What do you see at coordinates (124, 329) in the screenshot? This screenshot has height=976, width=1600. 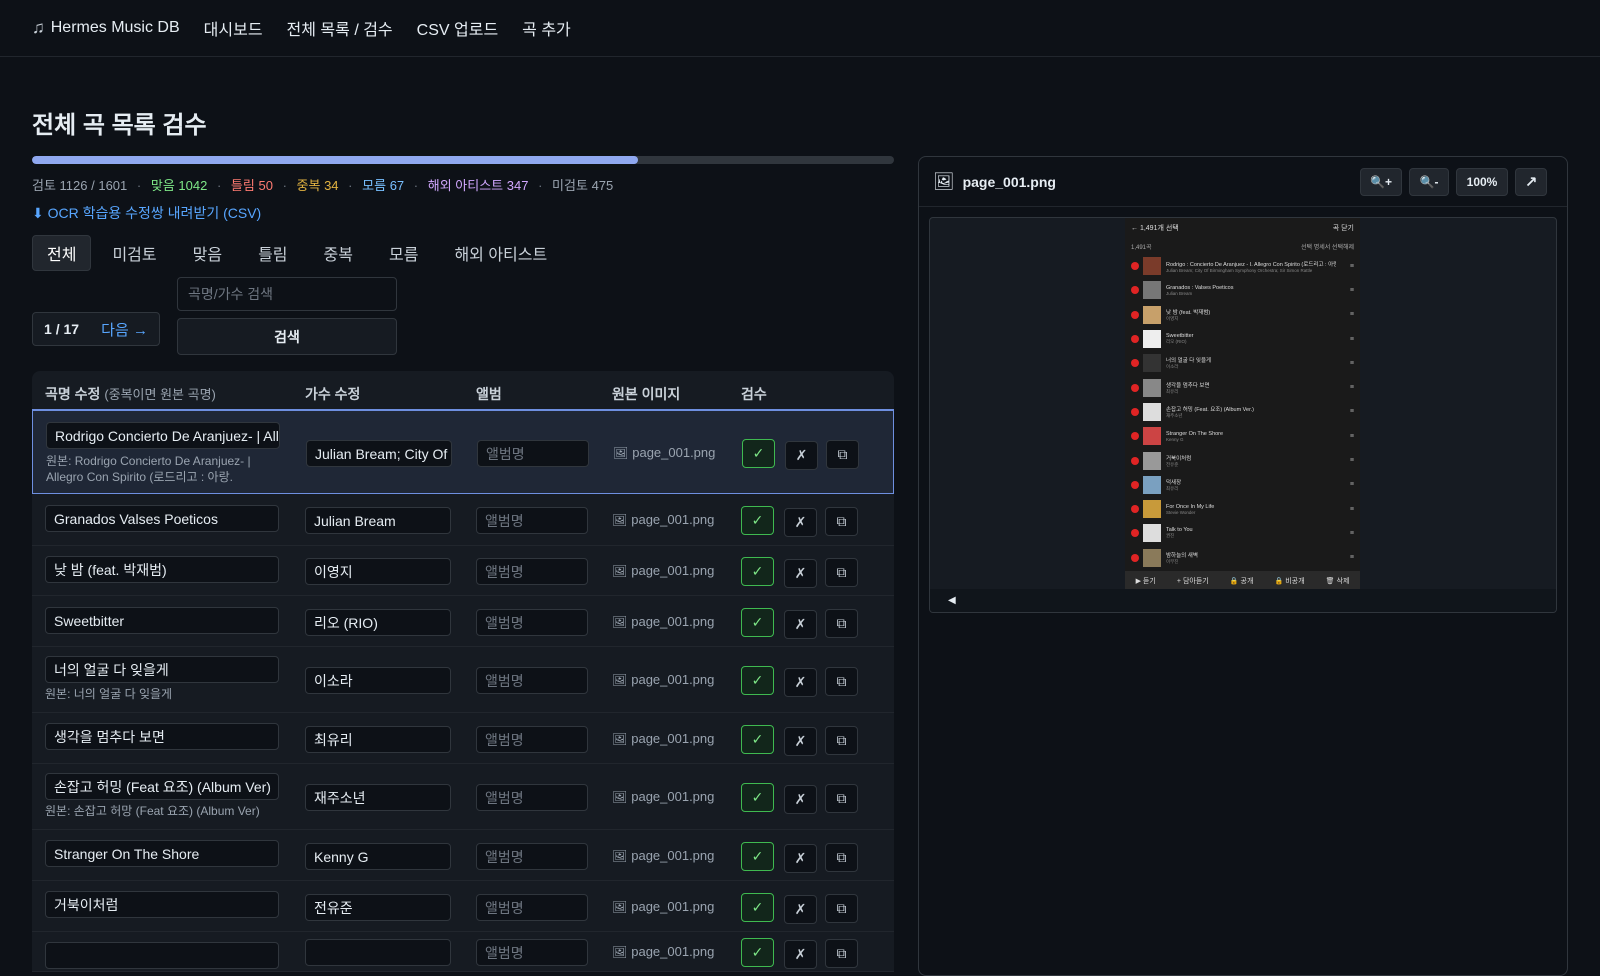 I see `next-page-link: 다음 →` at bounding box center [124, 329].